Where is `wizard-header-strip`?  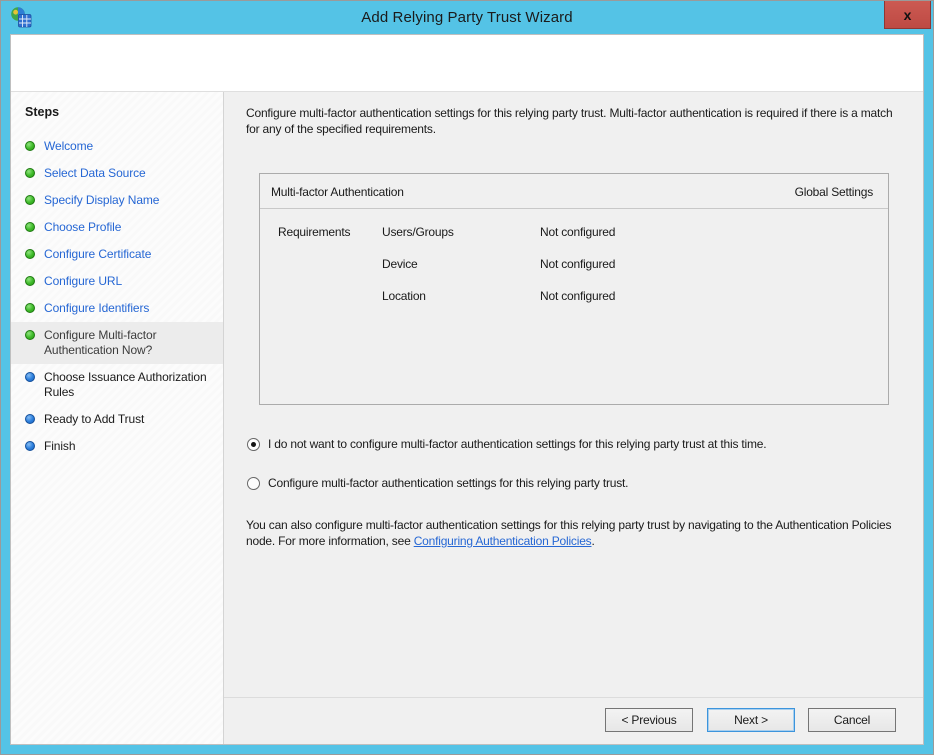
wizard-header-strip is located at coordinates (467, 63).